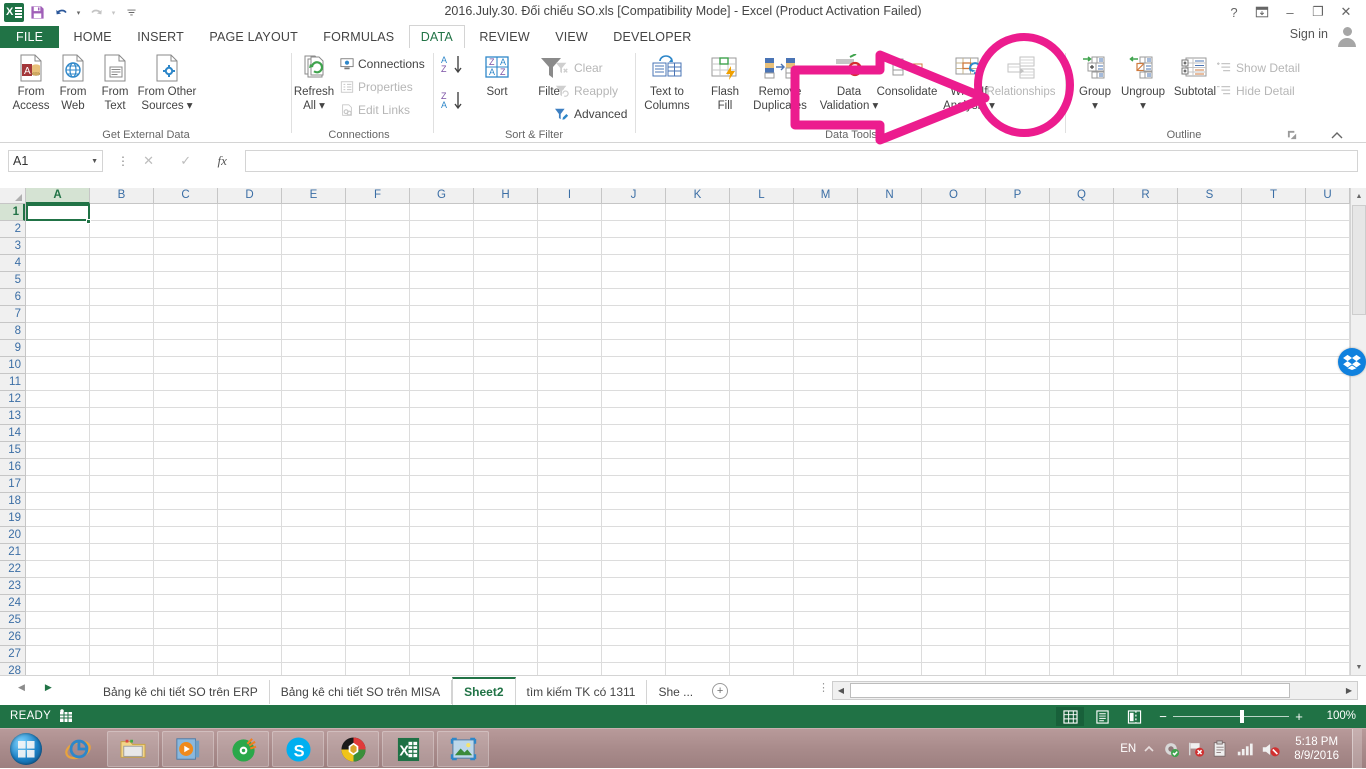  I want to click on cell-B20, so click(122, 535).